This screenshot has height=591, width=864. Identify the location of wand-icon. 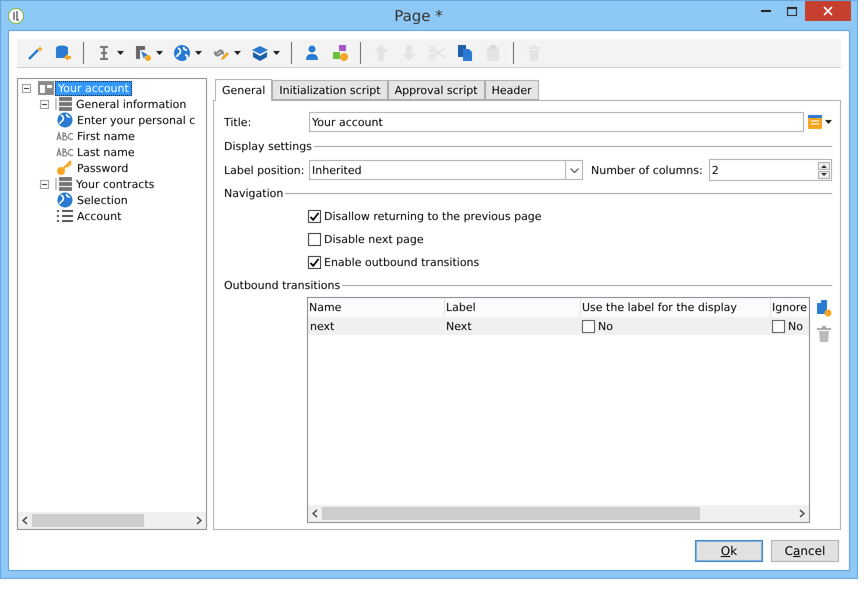
(35, 53).